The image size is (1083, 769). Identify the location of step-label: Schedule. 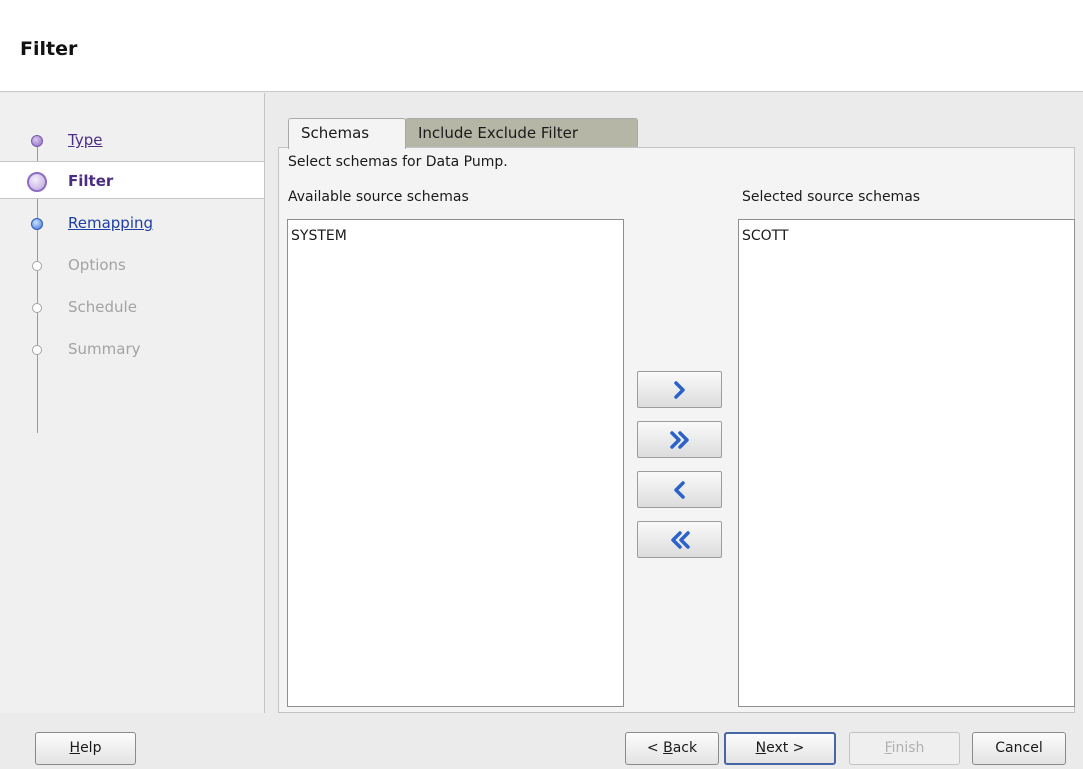
(102, 307).